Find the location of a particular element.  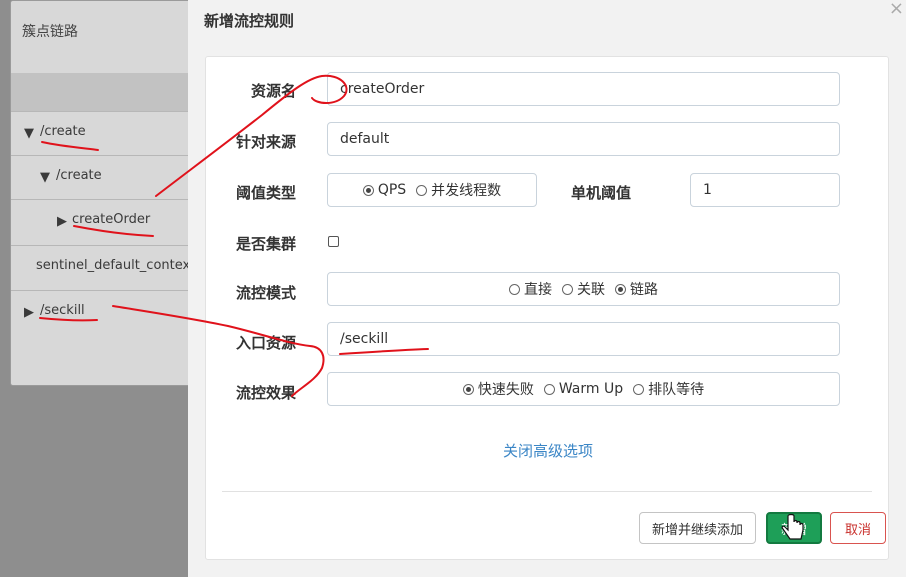

toggle-advanced-link: 关闭高级选项 is located at coordinates (548, 450).